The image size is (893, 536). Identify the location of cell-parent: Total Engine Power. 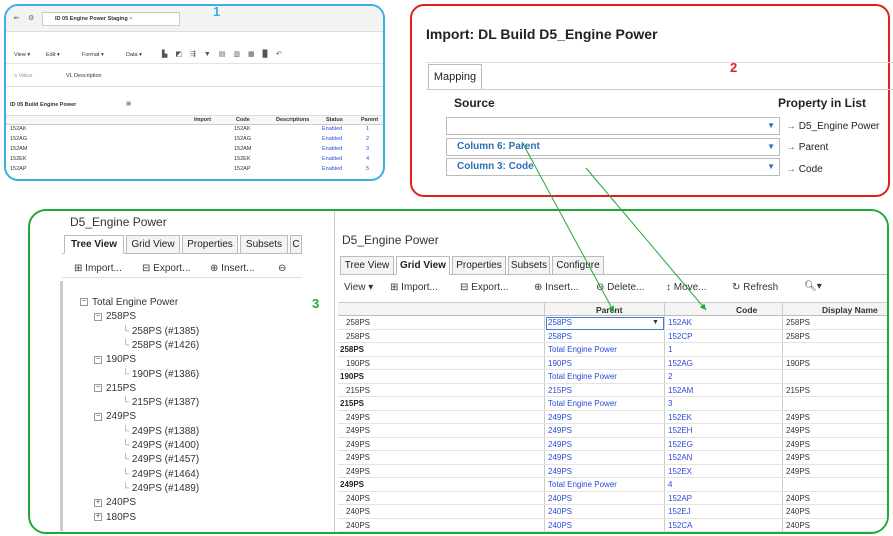
(582, 403).